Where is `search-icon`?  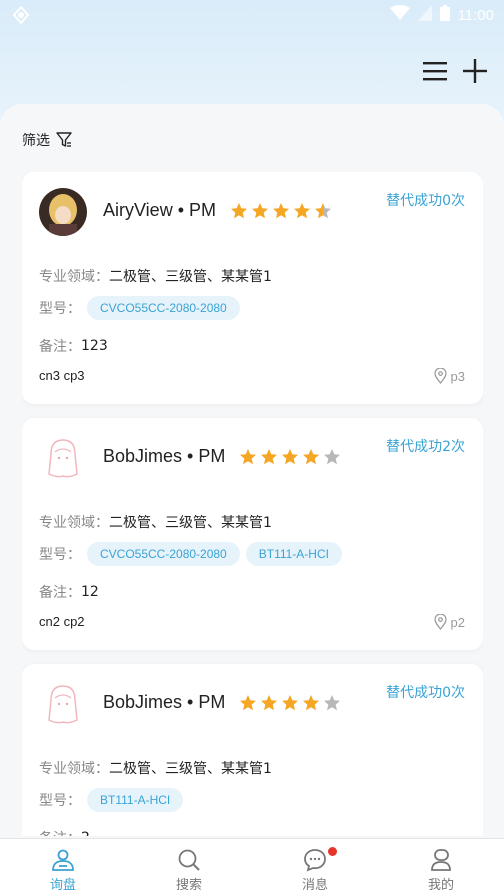
search-icon is located at coordinates (189, 860).